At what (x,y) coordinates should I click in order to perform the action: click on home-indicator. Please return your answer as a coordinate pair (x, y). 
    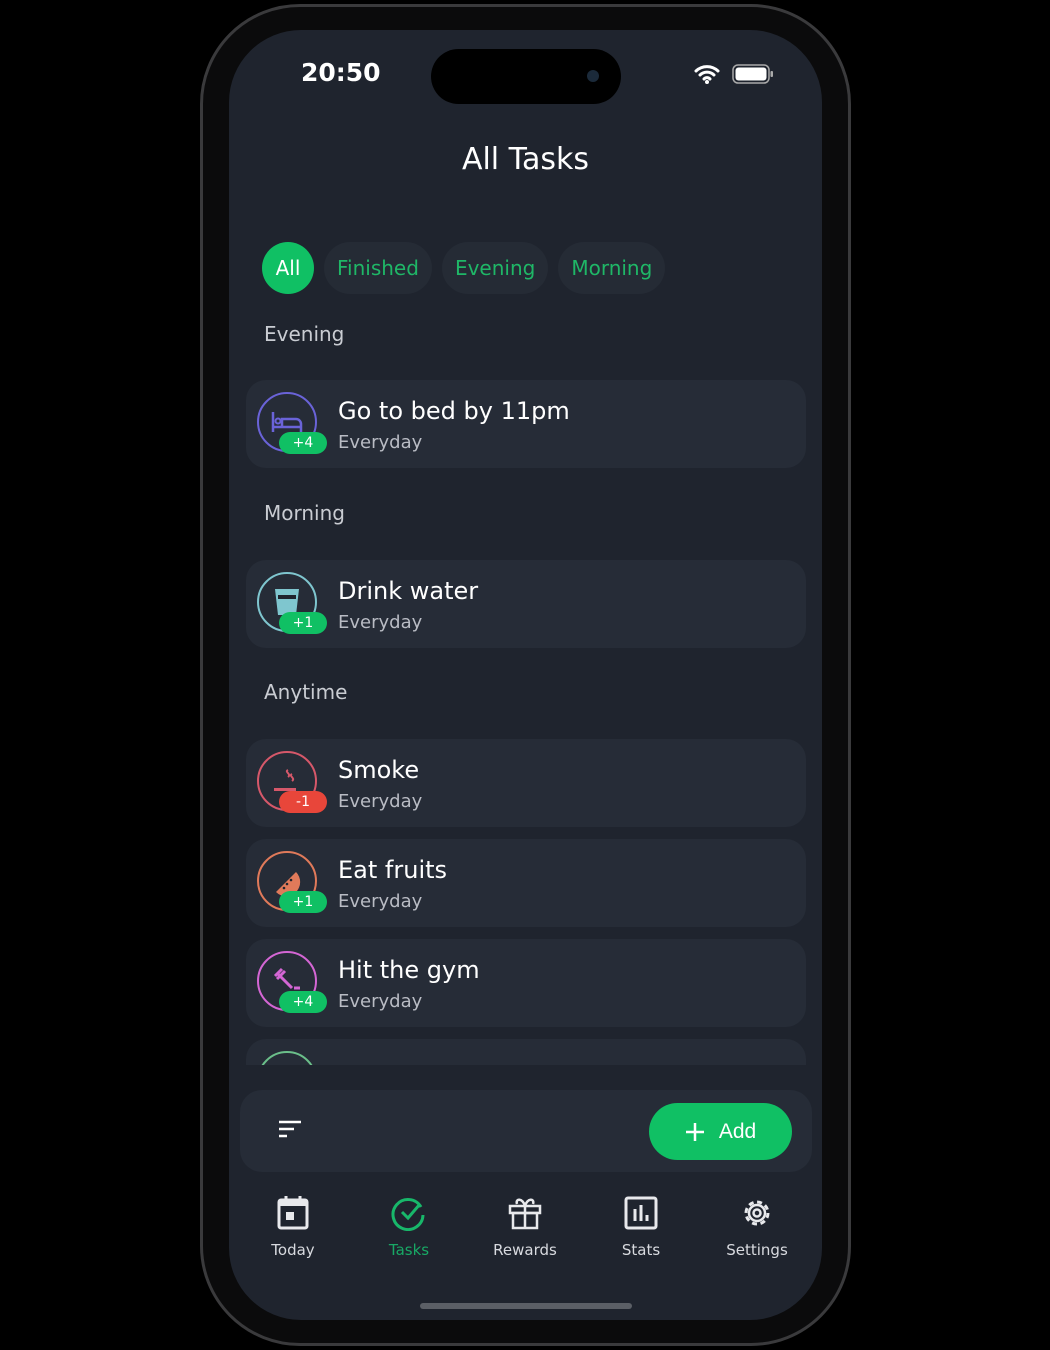
    Looking at the image, I should click on (526, 1306).